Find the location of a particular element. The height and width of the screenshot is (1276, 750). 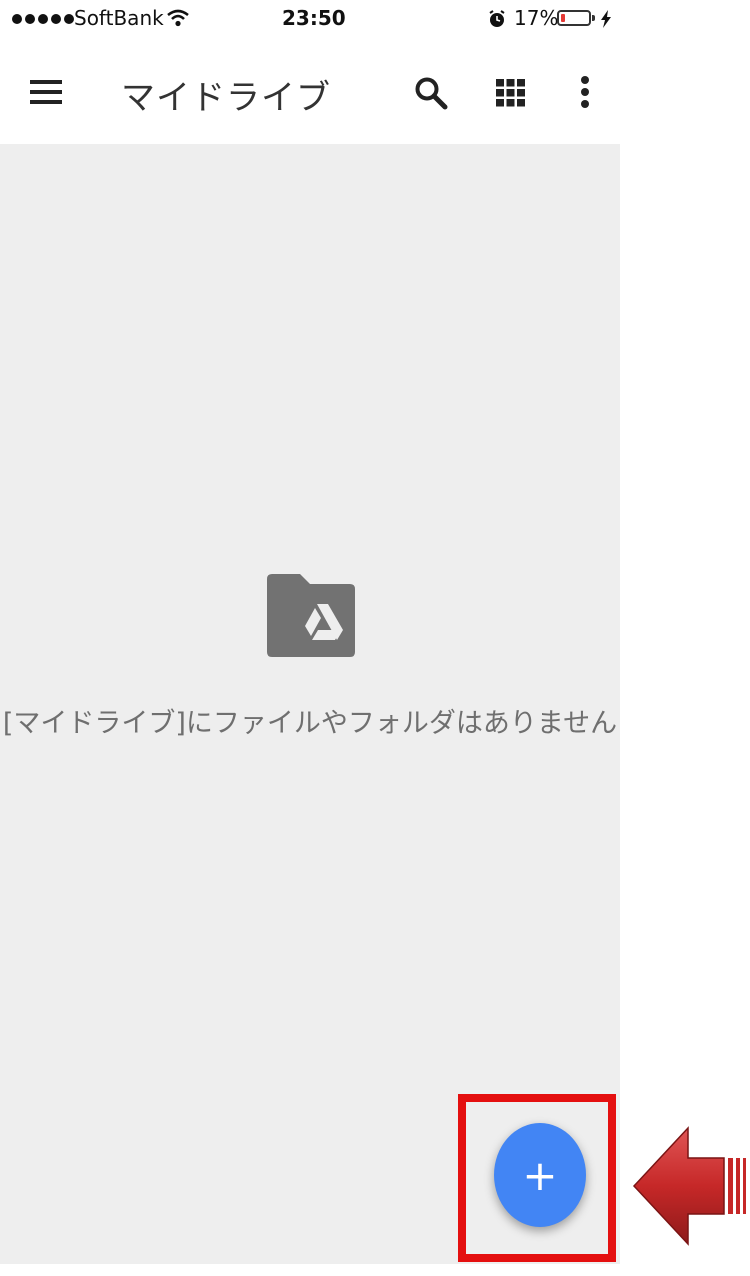

plus-icon: + is located at coordinates (540, 1175).